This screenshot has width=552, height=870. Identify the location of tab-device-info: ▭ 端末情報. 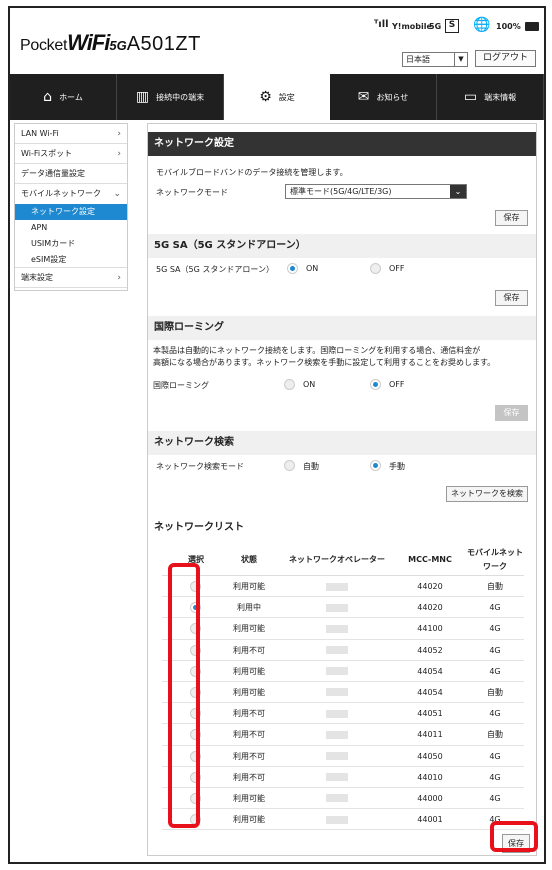
(490, 97).